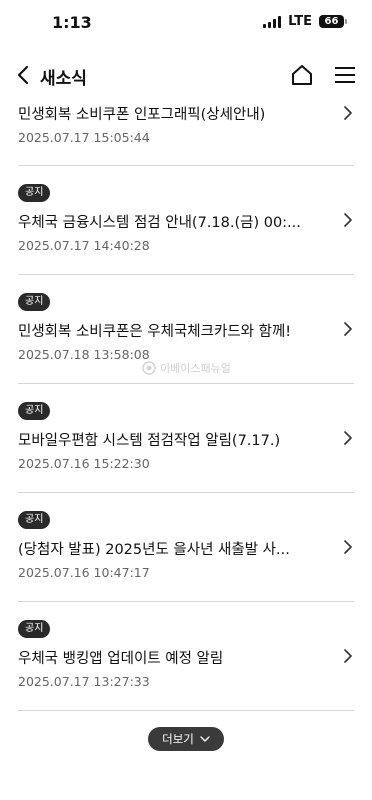 Image resolution: width=372 pixels, height=800 pixels. I want to click on battery-level: 66, so click(331, 21).